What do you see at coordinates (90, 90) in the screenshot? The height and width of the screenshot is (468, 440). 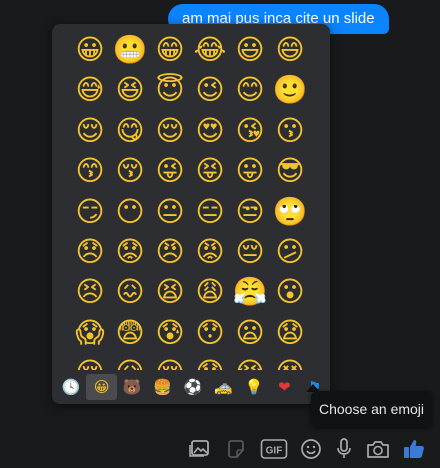 I see `emoji-6: 😅` at bounding box center [90, 90].